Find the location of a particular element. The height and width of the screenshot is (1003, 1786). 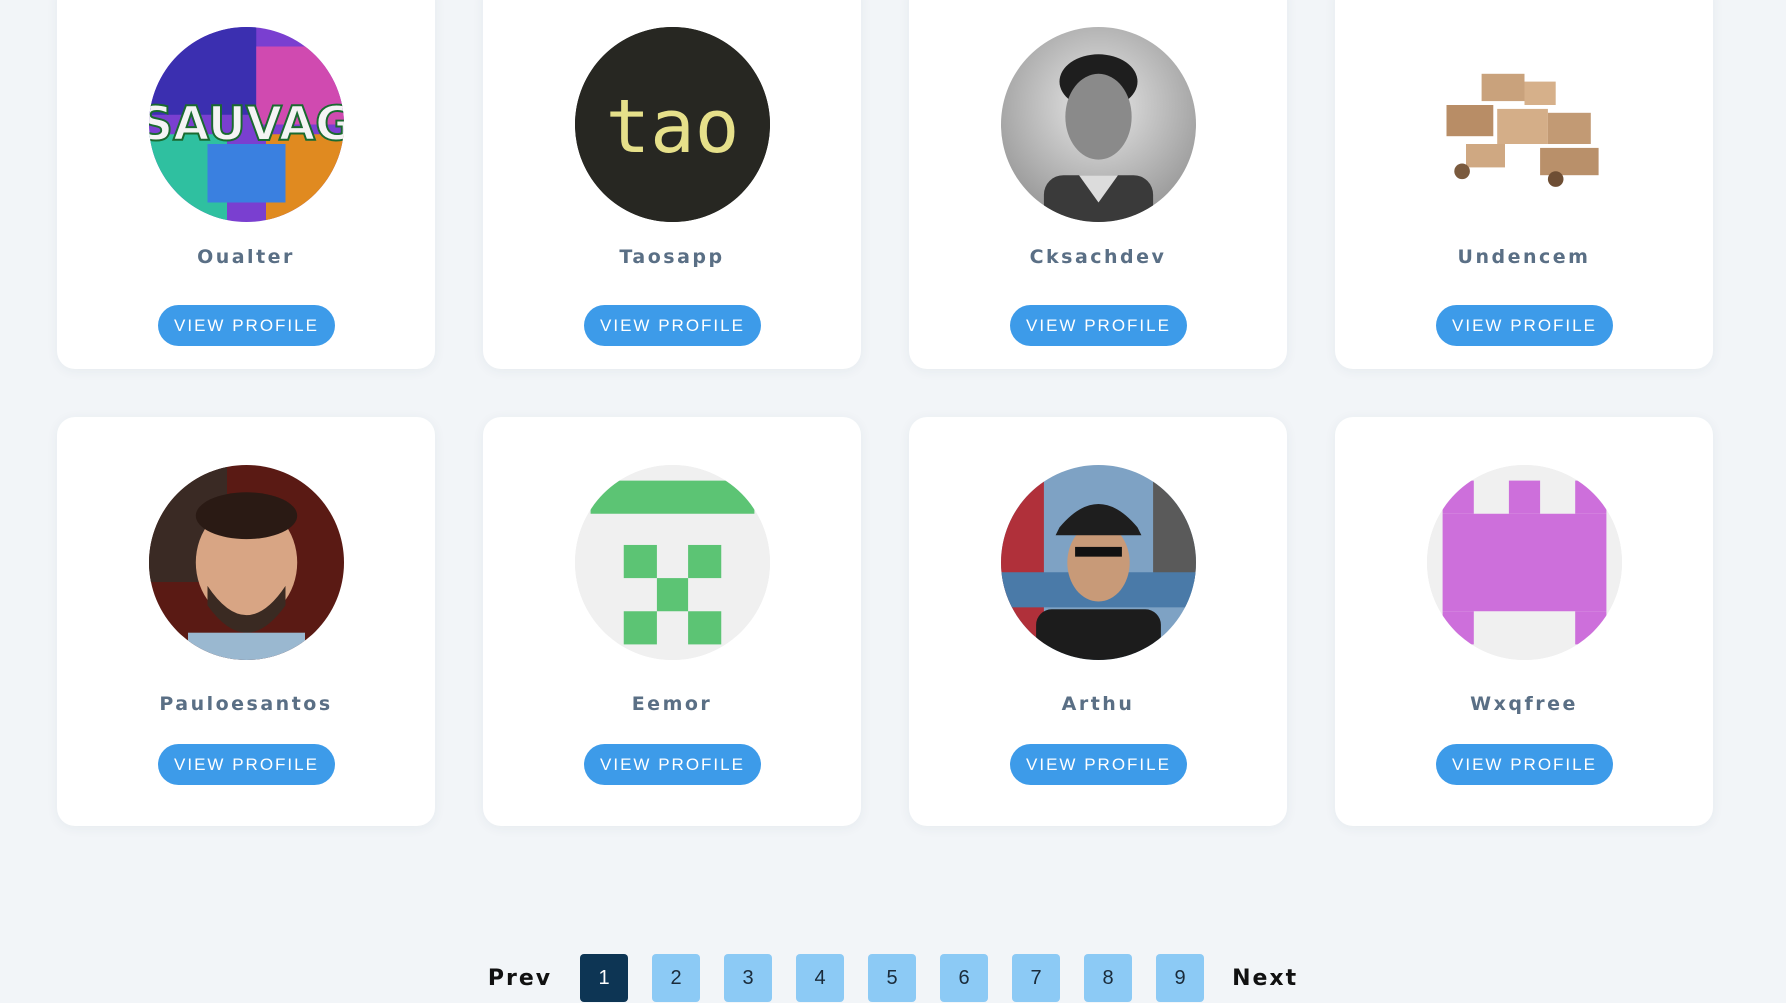

tao-logo-image: tao is located at coordinates (672, 124).